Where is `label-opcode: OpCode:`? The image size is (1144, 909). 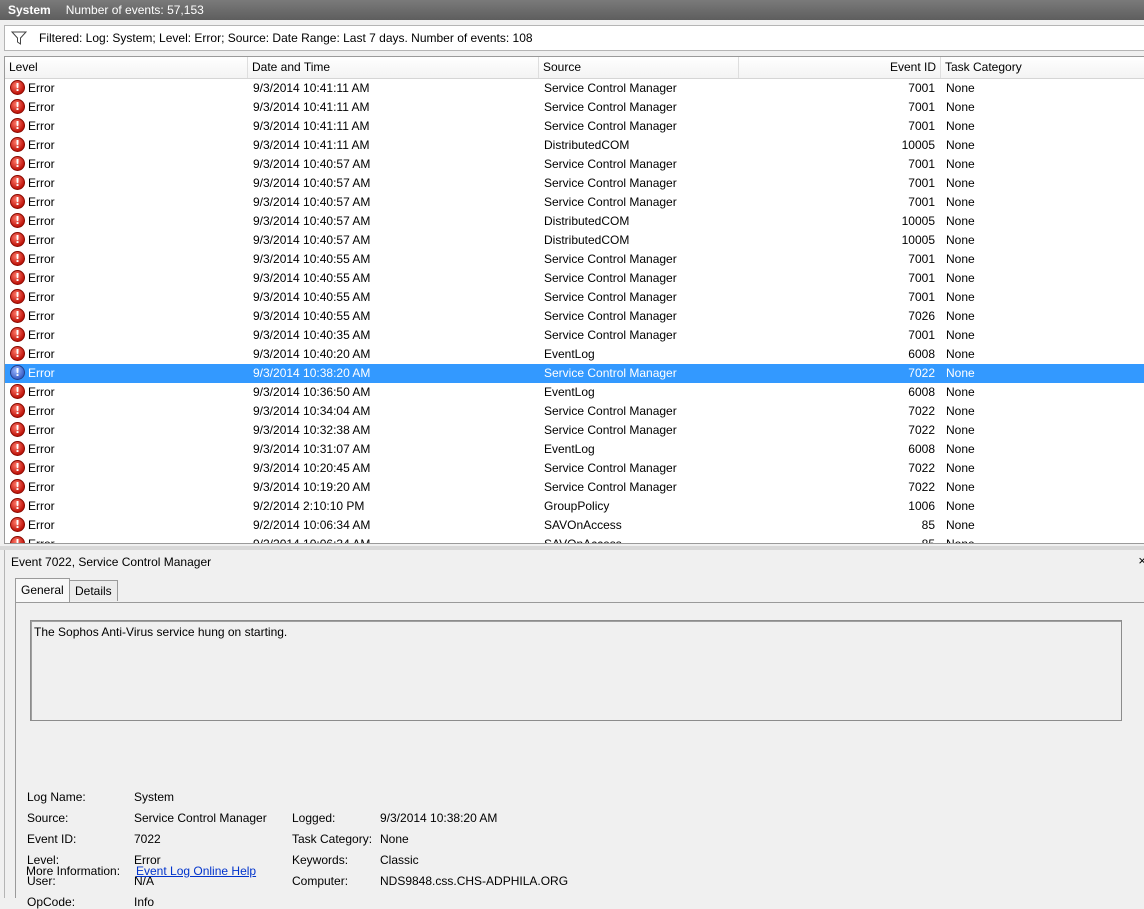
label-opcode: OpCode: is located at coordinates (51, 902).